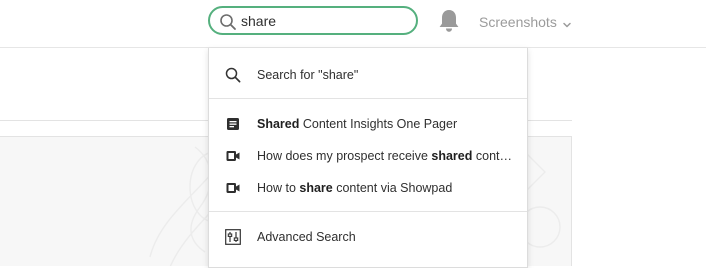 This screenshot has height=268, width=706. What do you see at coordinates (233, 124) in the screenshot?
I see `document-icon` at bounding box center [233, 124].